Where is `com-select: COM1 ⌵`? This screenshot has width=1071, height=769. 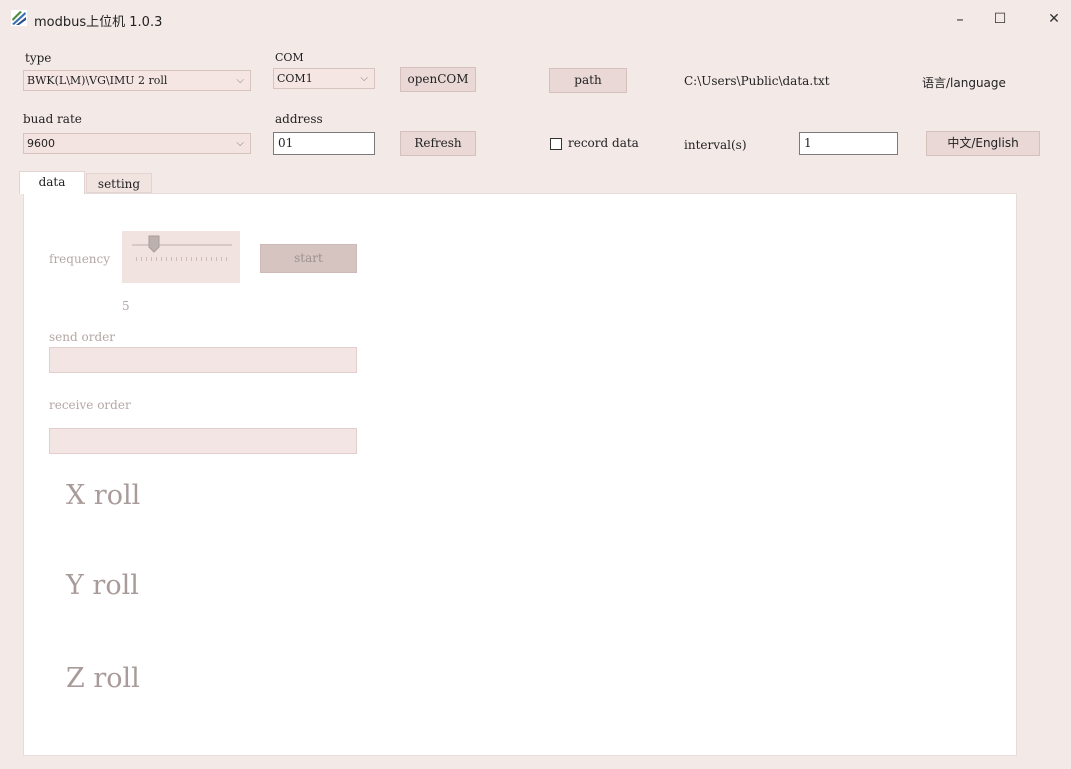
com-select: COM1 ⌵ is located at coordinates (324, 78).